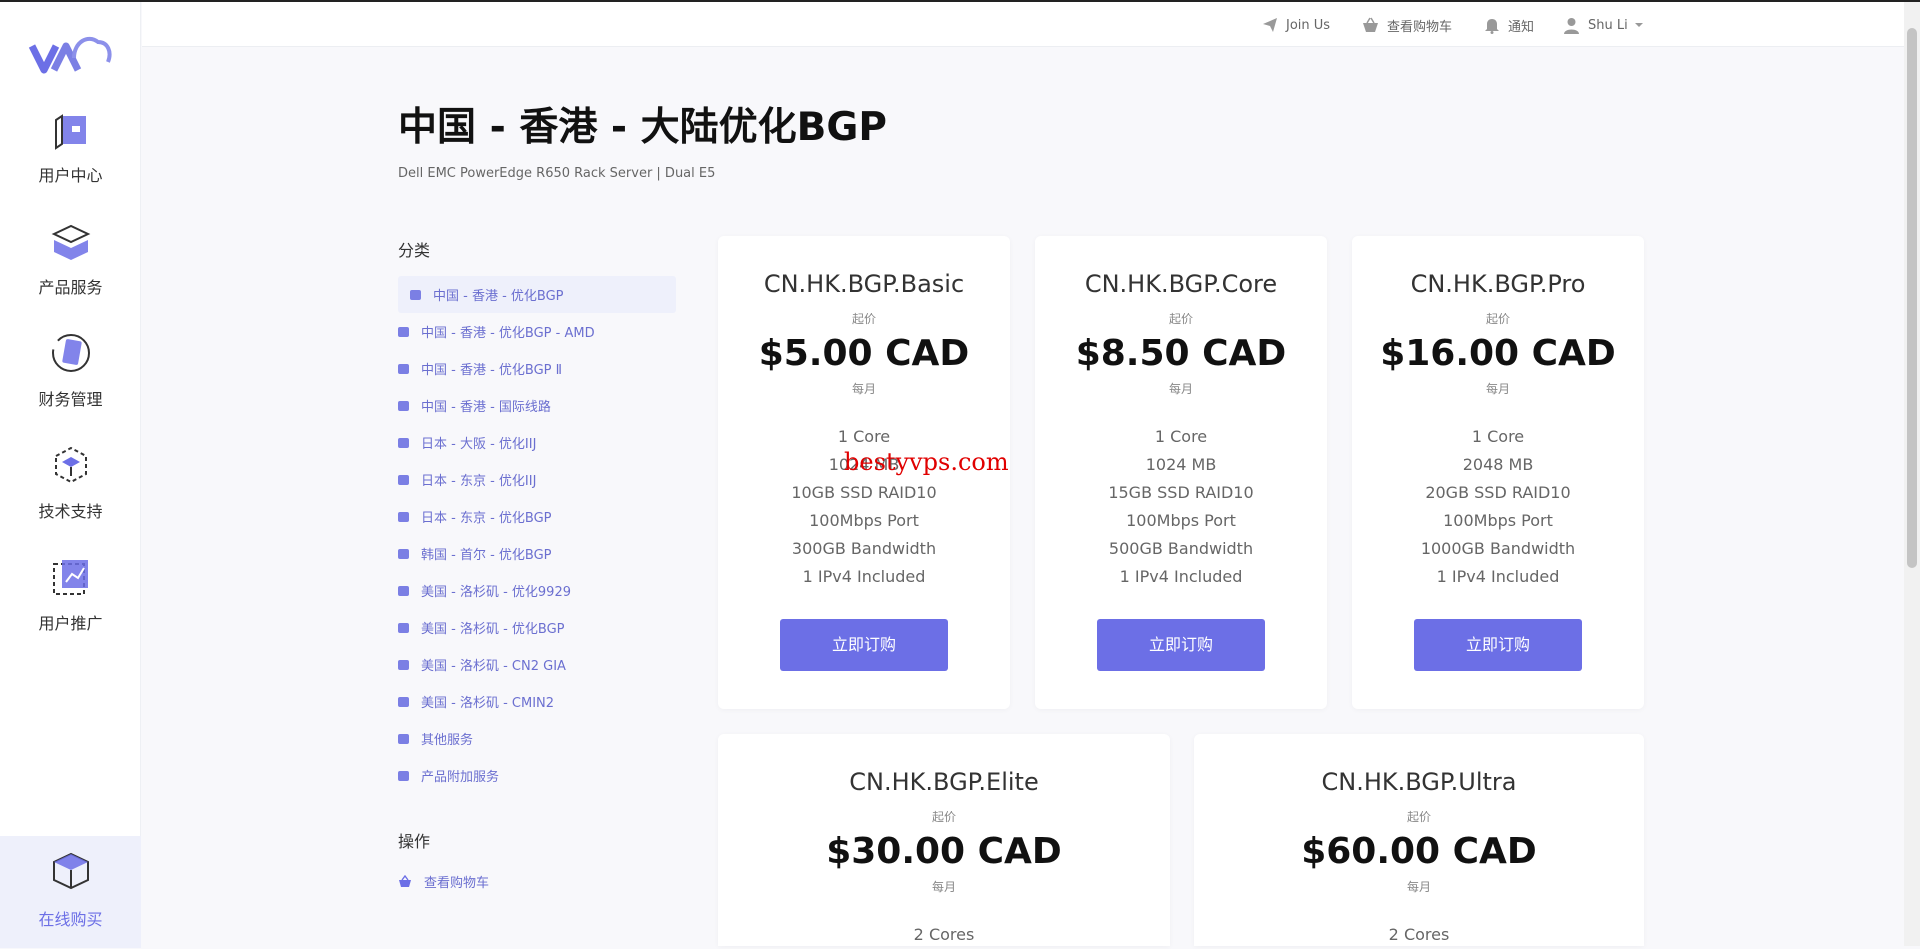 The image size is (1920, 949). I want to click on left-rail: 用户中心 产品服务 财务管理 技术支持 用户推广 在线购买, so click(70, 475).